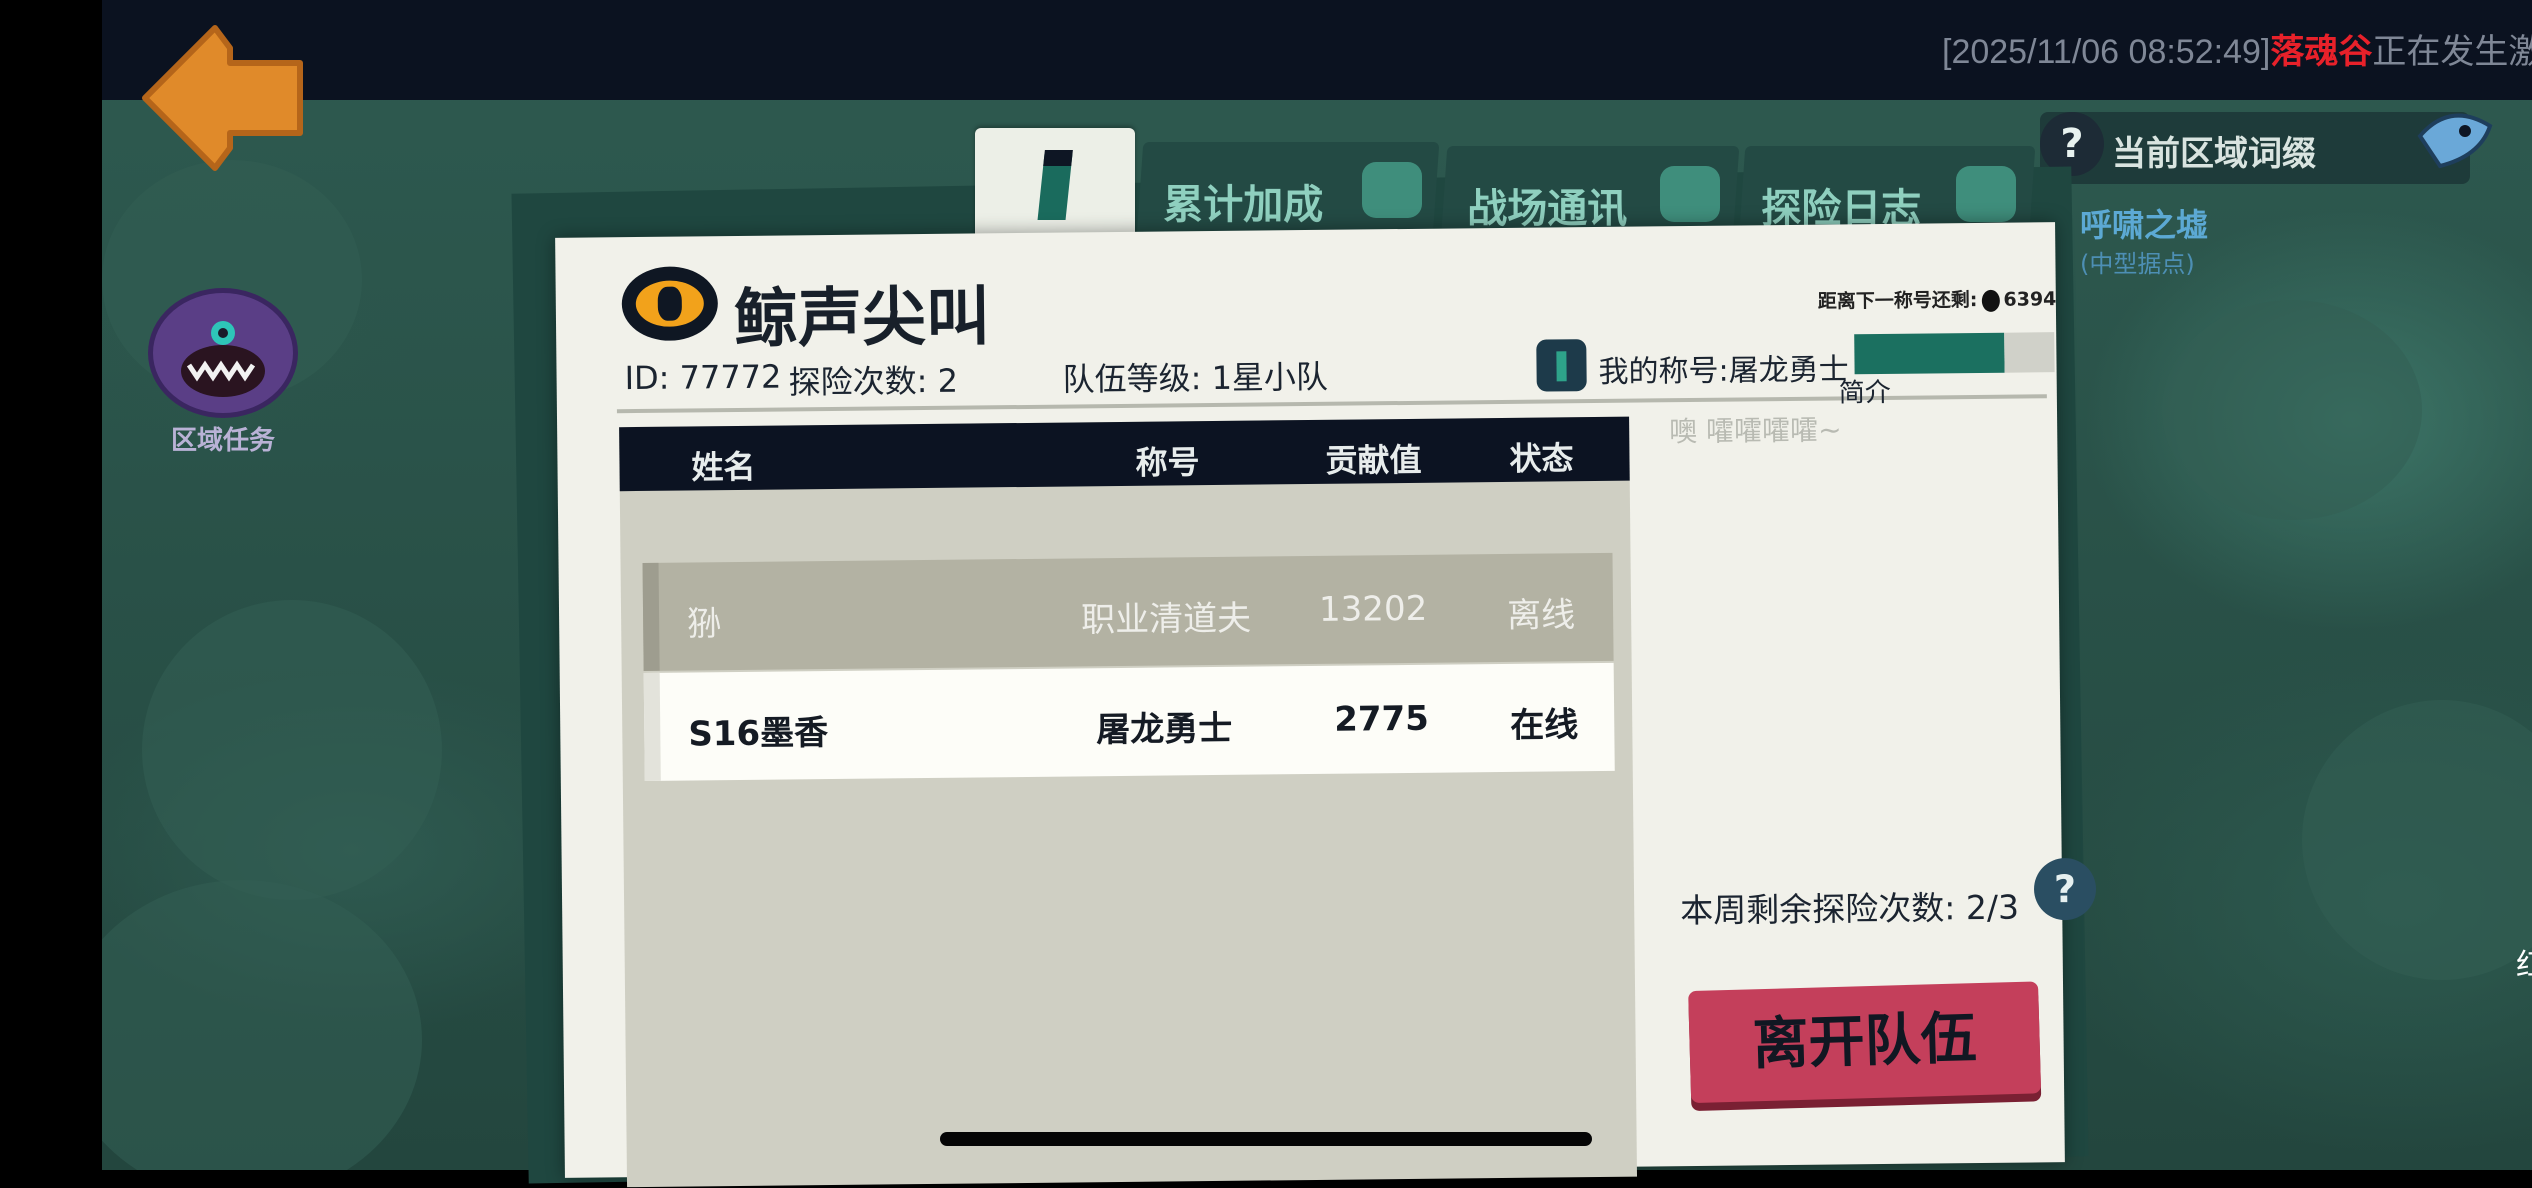 Image resolution: width=2532 pixels, height=1188 pixels. Describe the element at coordinates (1167, 462) in the screenshot. I see `header-title: 称号` at that location.